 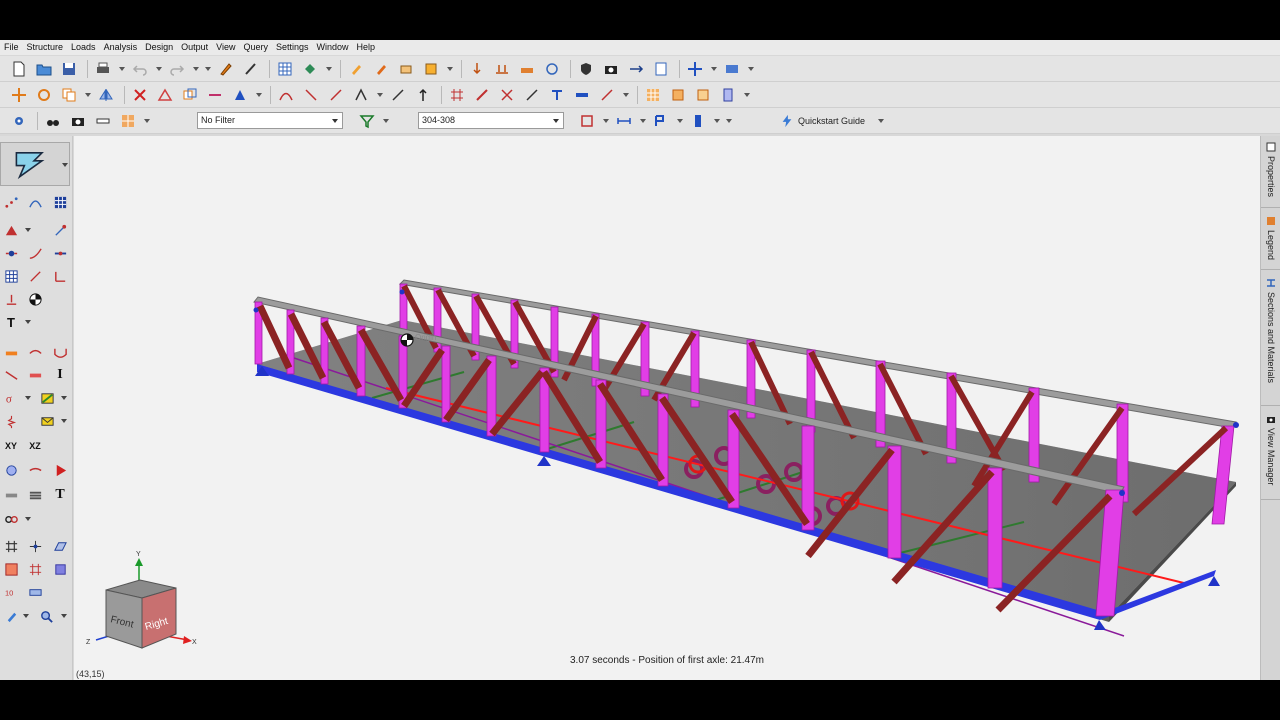 I want to click on find-button, so click(x=53, y=121).